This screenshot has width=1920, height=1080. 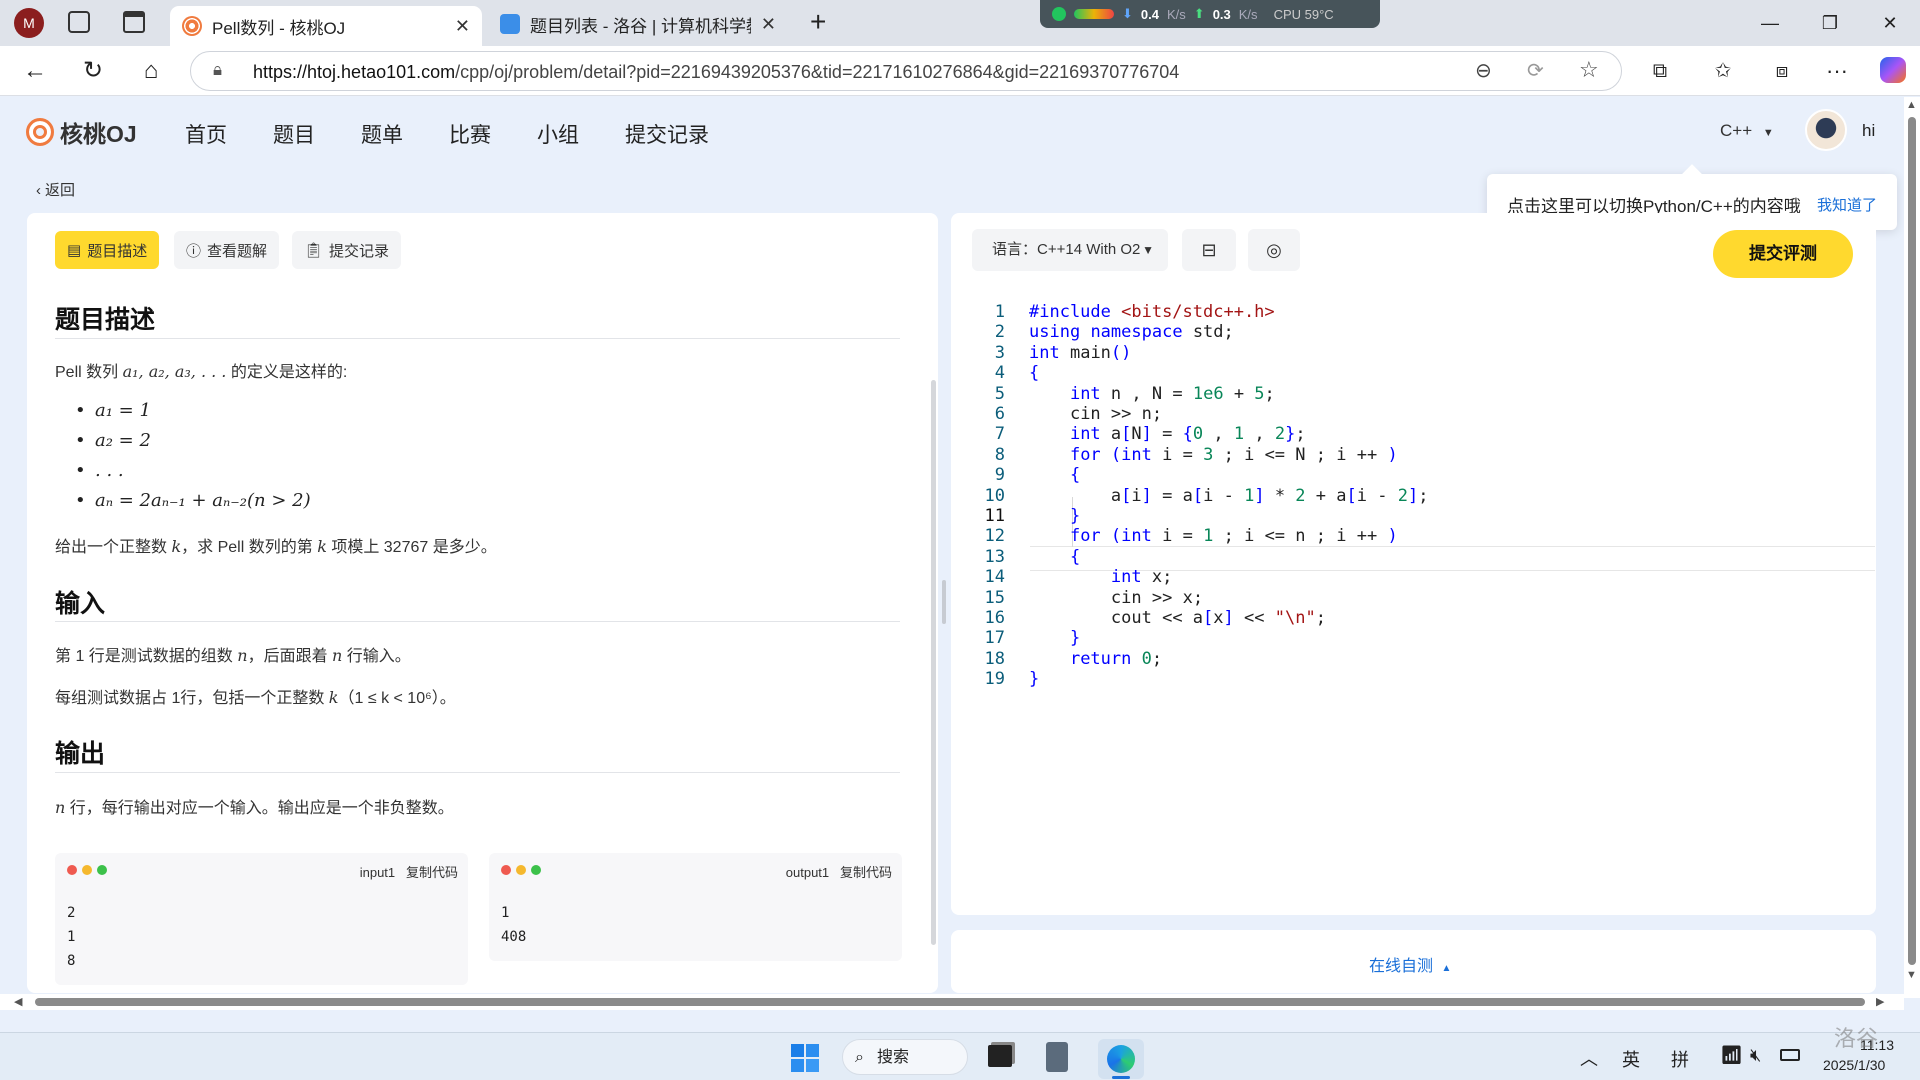 I want to click on target-icon: ◎, so click(x=1274, y=250).